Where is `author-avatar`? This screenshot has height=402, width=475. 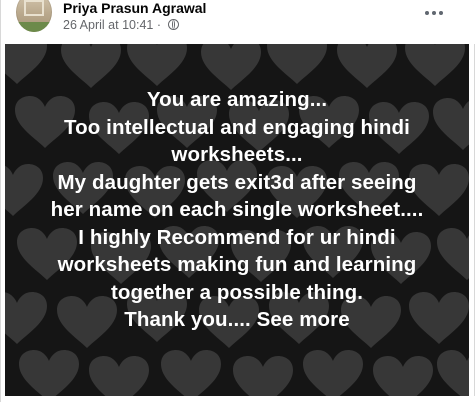 author-avatar is located at coordinates (34, 16).